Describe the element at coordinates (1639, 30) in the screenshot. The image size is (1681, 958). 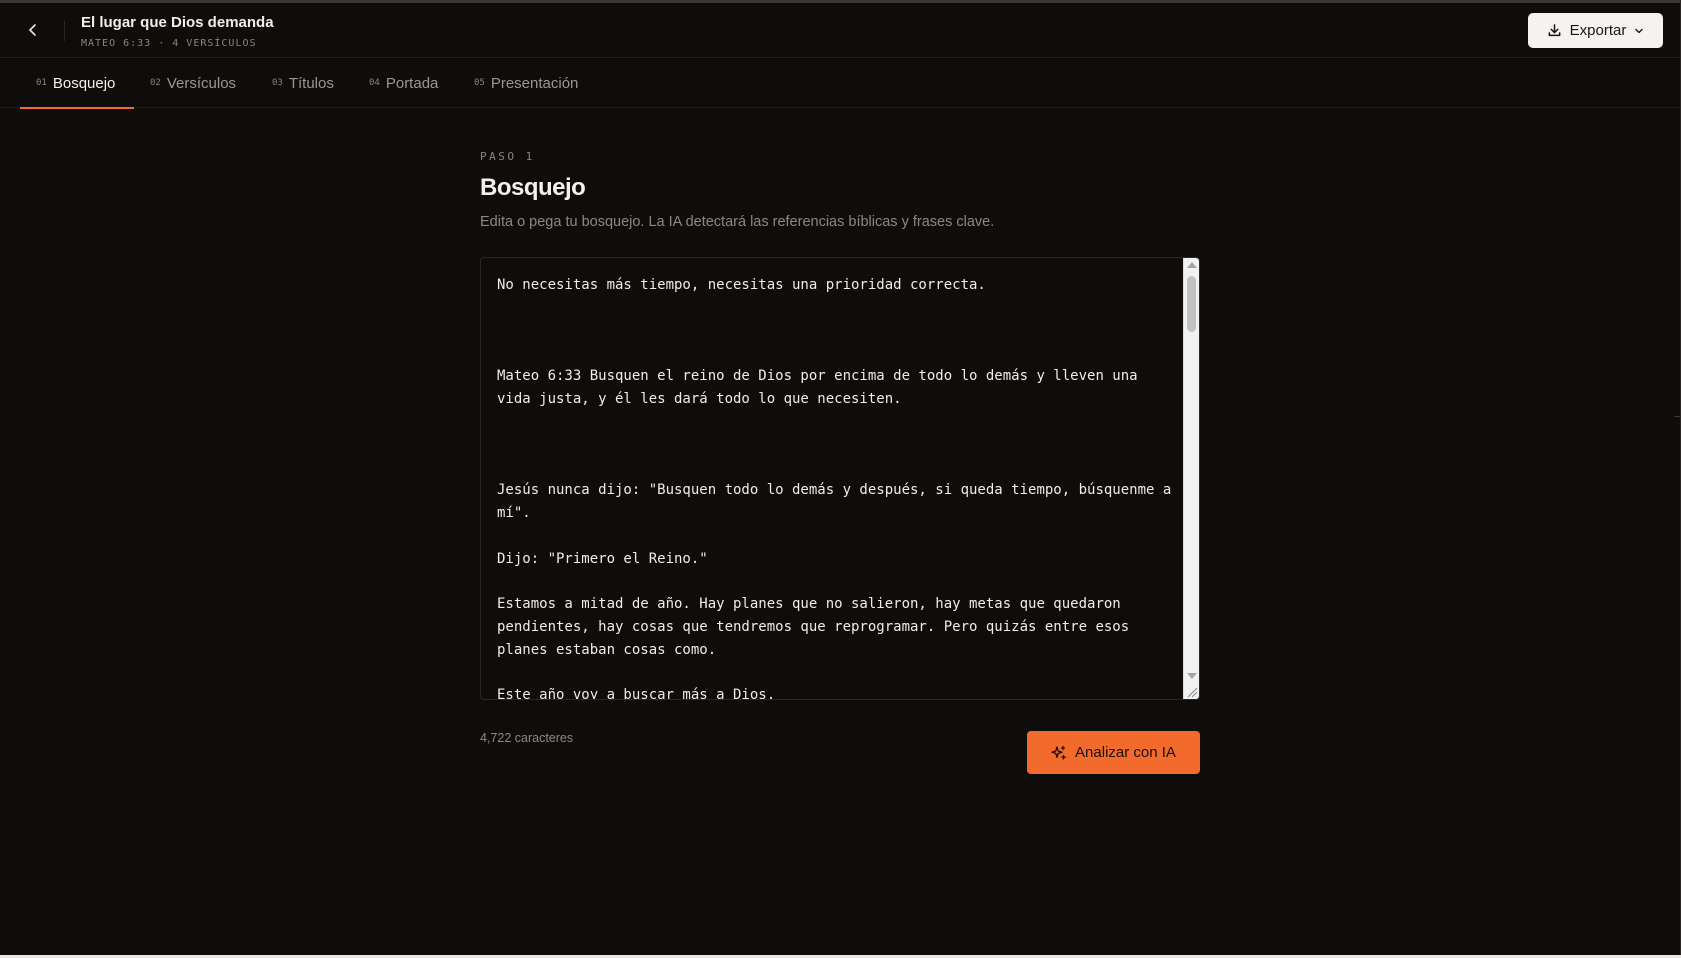
I see `chevron-down-icon` at that location.